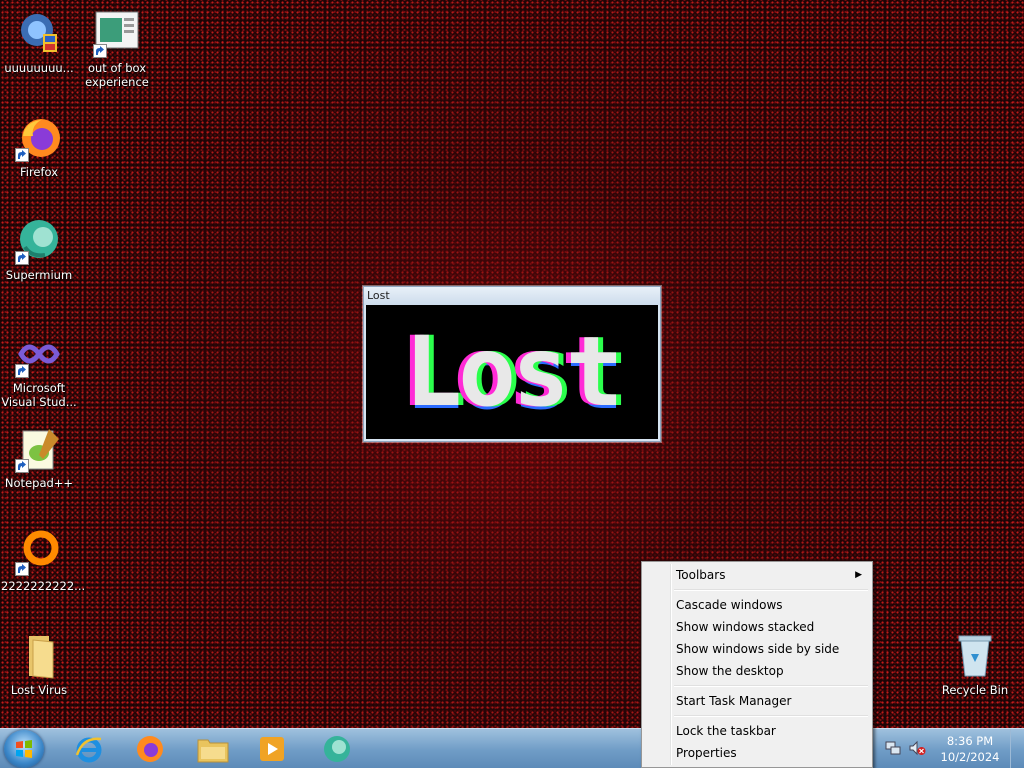  I want to click on menu-item-lock-the-taskbar: Lock the taskbar, so click(757, 731).